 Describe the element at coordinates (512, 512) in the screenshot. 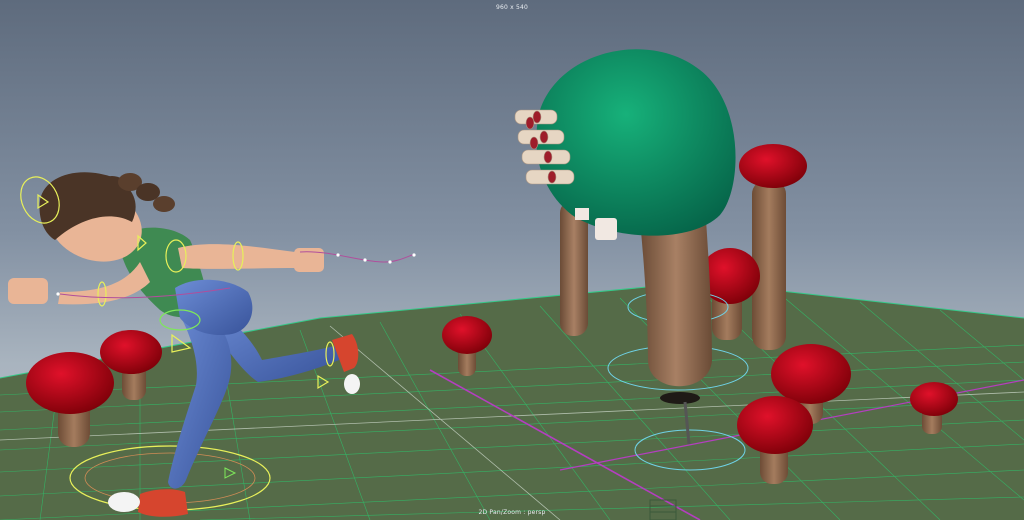

I see `hud-camera-label: 2D Pan/Zoom : persp` at that location.